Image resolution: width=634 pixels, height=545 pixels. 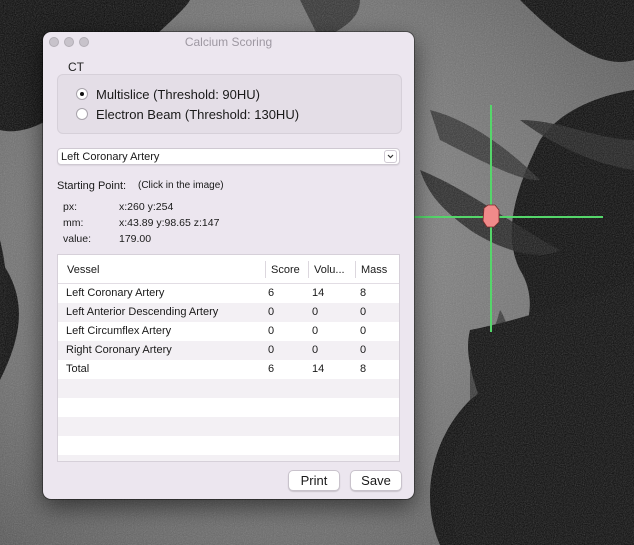 I want to click on ct-group-label: CT, so click(x=76, y=67).